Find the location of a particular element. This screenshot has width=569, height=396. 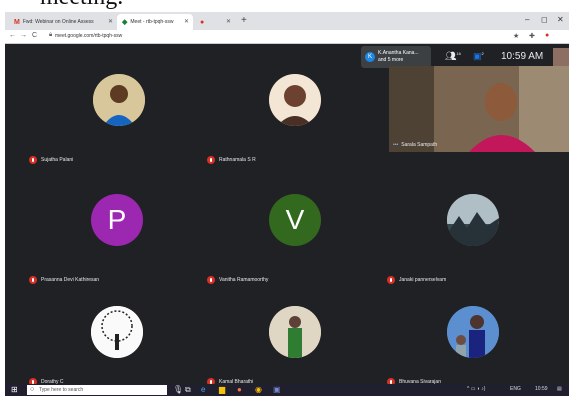

avatar-letter: P is located at coordinates (117, 219).